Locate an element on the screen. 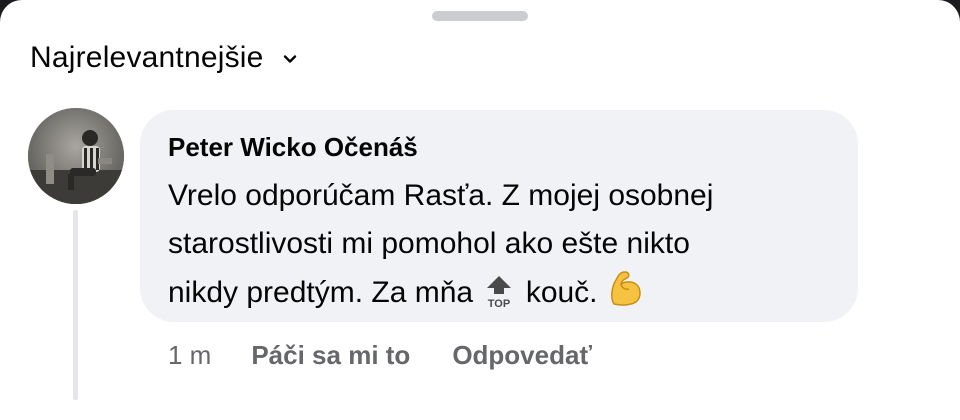 The width and height of the screenshot is (960, 420). comment-text-line: kouč. is located at coordinates (561, 292).